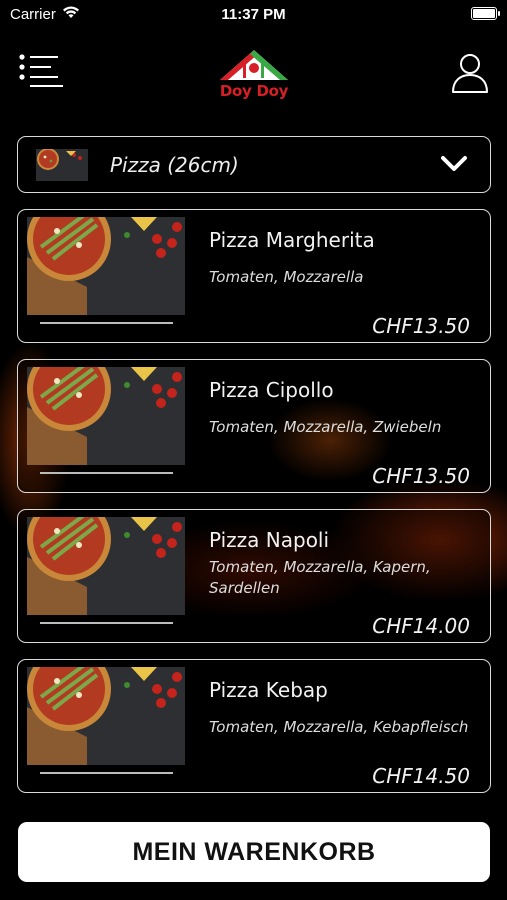 The height and width of the screenshot is (900, 507). What do you see at coordinates (325, 427) in the screenshot?
I see `product-description: Tomaten, Mozzarella, Zwiebeln` at bounding box center [325, 427].